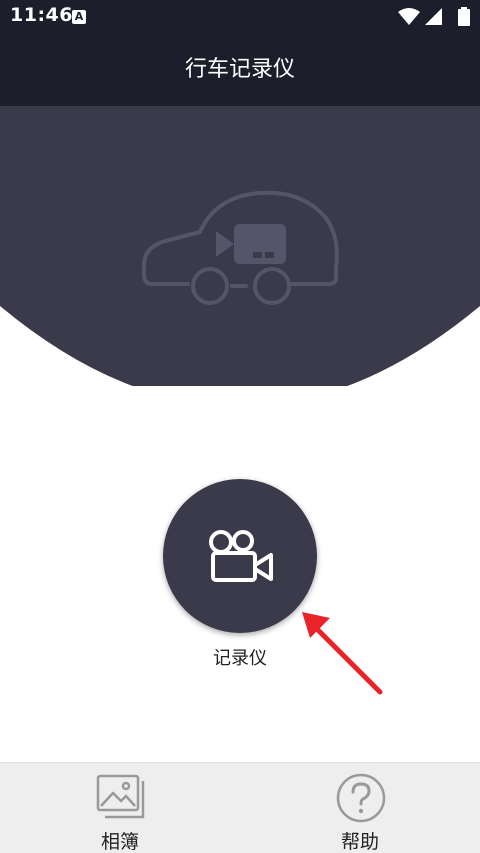  I want to click on bottom-nav: 相簿 帮助, so click(240, 807).